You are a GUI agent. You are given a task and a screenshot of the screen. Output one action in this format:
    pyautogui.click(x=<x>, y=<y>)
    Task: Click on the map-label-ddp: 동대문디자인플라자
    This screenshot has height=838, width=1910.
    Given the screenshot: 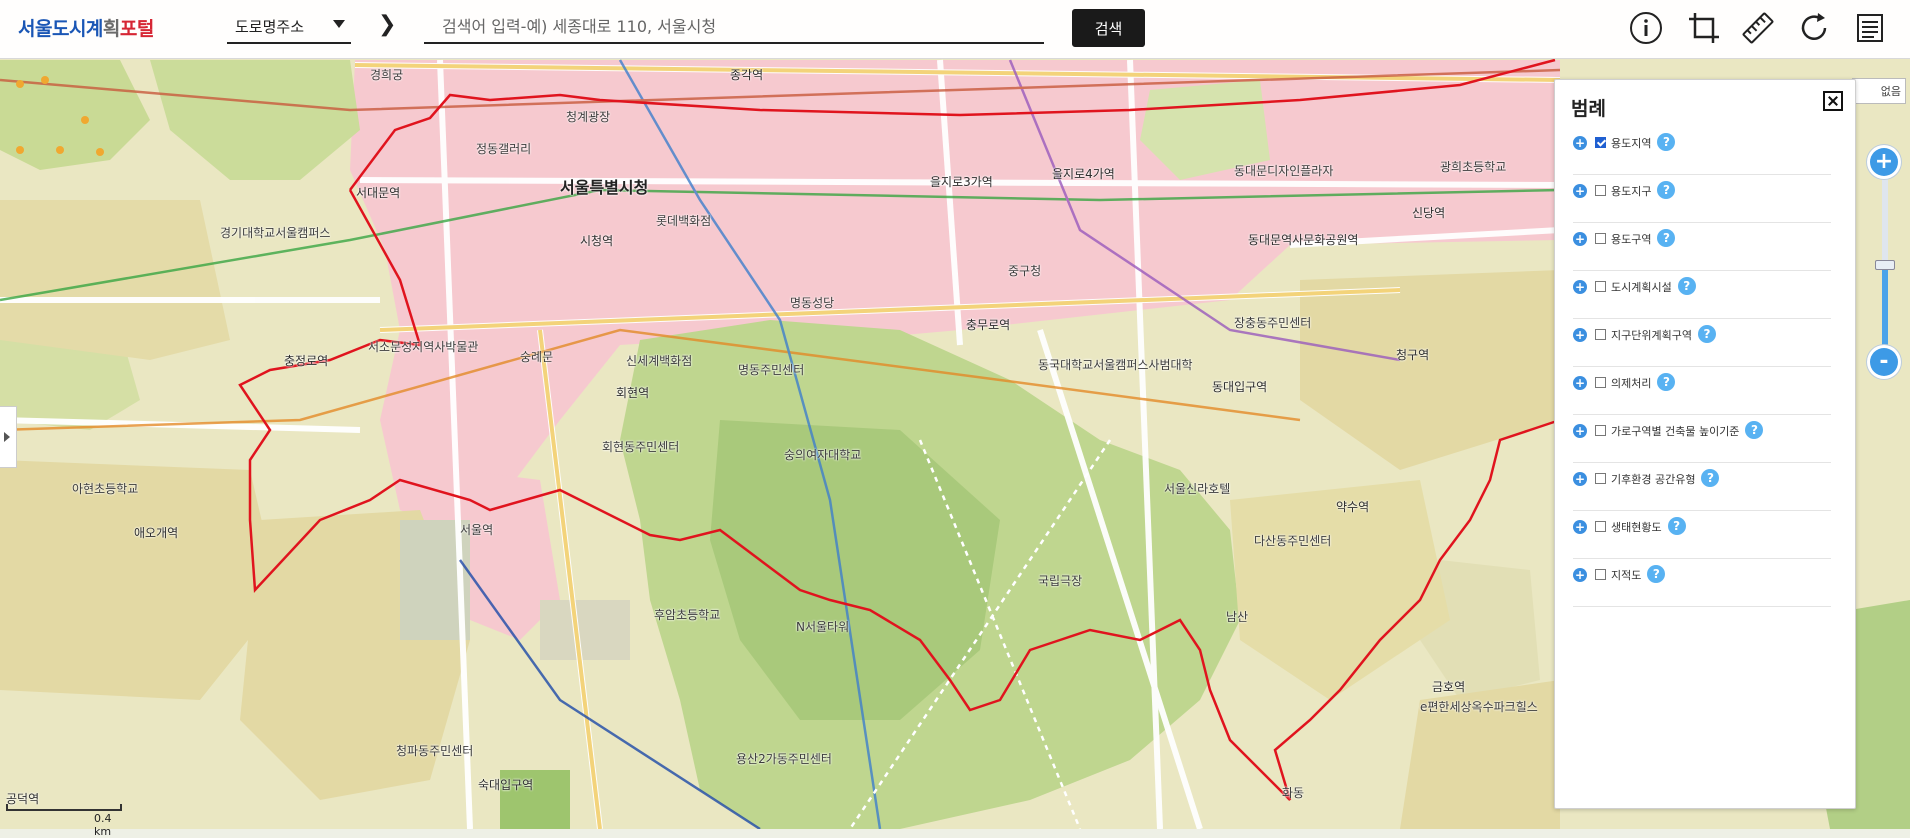 What is the action you would take?
    pyautogui.click(x=1284, y=171)
    